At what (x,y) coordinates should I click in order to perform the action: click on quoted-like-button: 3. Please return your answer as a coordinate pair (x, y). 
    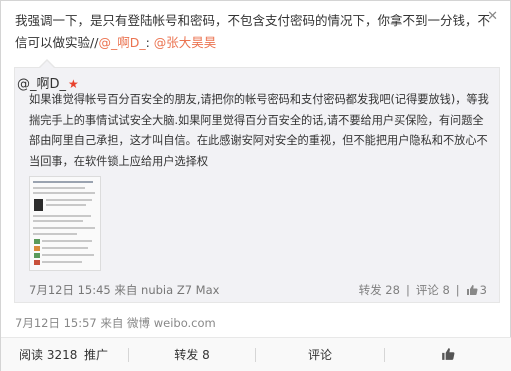
    Looking at the image, I should click on (476, 290).